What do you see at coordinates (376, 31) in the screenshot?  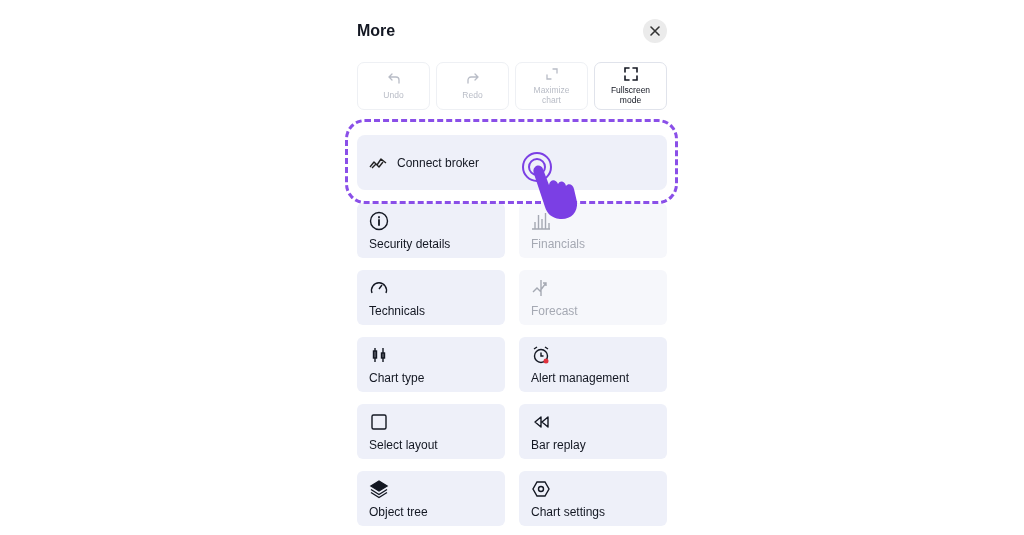 I see `sheet-title: More` at bounding box center [376, 31].